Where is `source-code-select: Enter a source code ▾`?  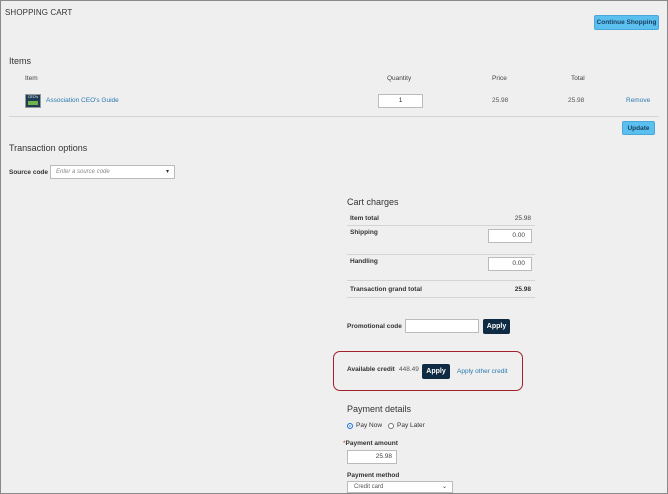
source-code-select: Enter a source code ▾ is located at coordinates (112, 172).